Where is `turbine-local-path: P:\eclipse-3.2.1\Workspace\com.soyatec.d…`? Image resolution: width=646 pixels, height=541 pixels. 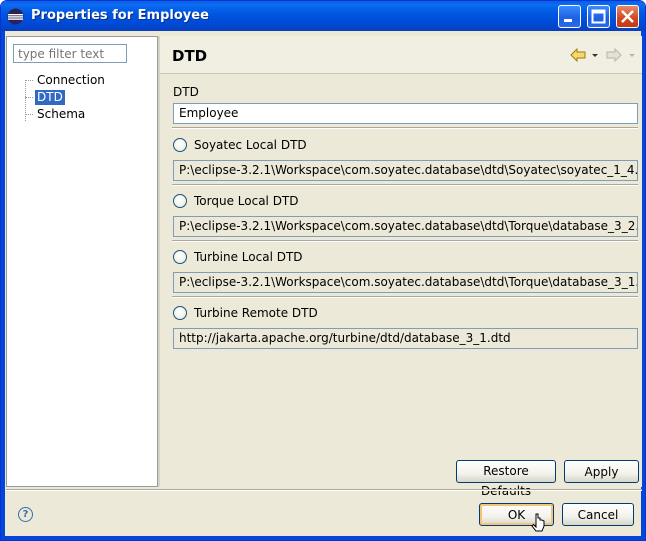 turbine-local-path: P:\eclipse-3.2.1\Workspace\com.soyatec.d… is located at coordinates (405, 282).